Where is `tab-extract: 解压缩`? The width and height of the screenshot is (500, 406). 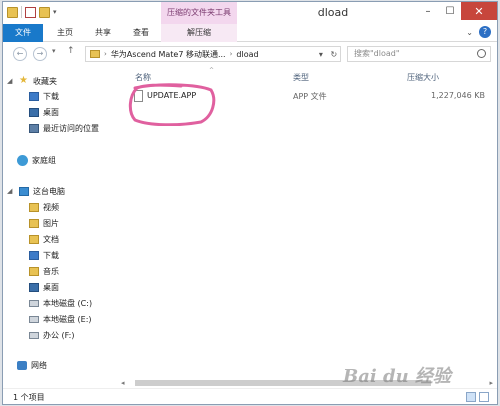
tab-extract: 解压缩 is located at coordinates (199, 33).